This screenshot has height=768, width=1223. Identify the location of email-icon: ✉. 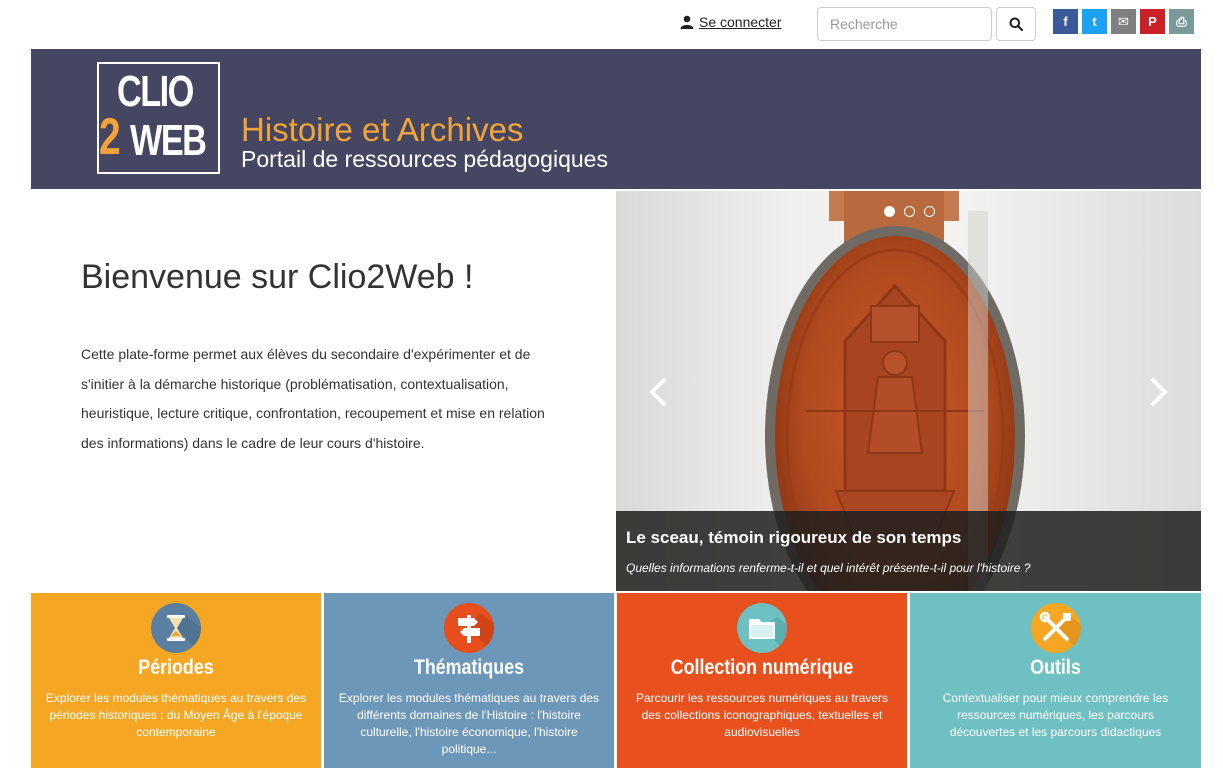
(1123, 21).